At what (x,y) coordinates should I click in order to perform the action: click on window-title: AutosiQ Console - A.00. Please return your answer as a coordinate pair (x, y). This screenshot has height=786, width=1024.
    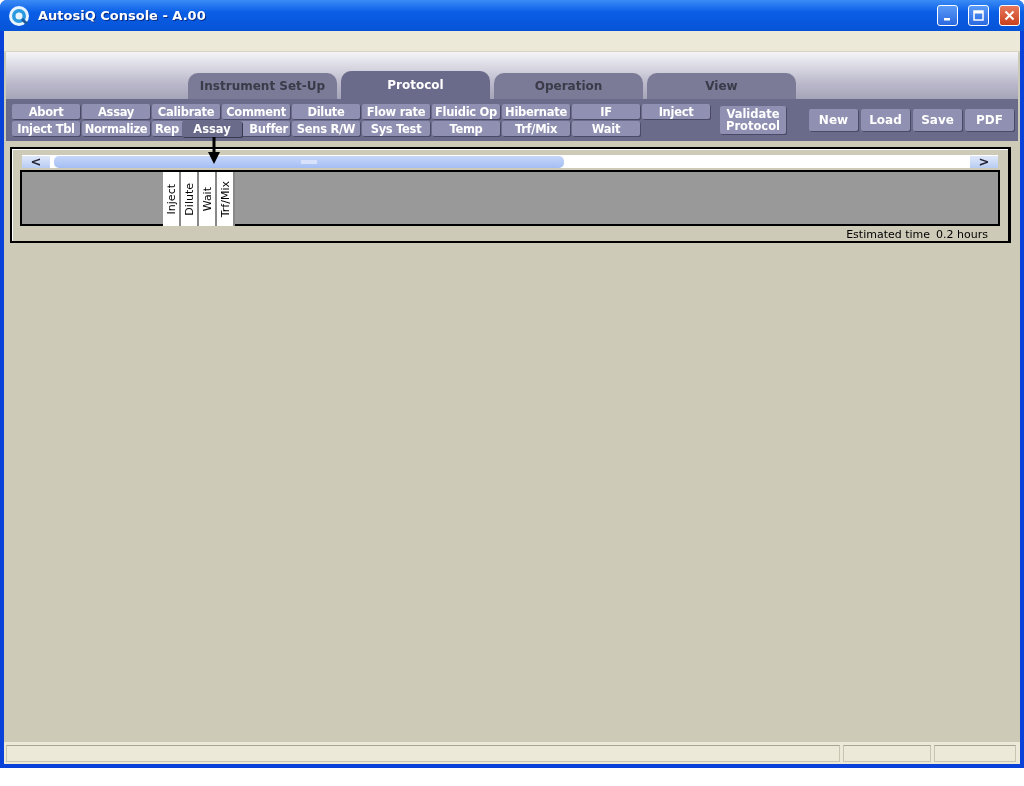
    Looking at the image, I should click on (122, 15).